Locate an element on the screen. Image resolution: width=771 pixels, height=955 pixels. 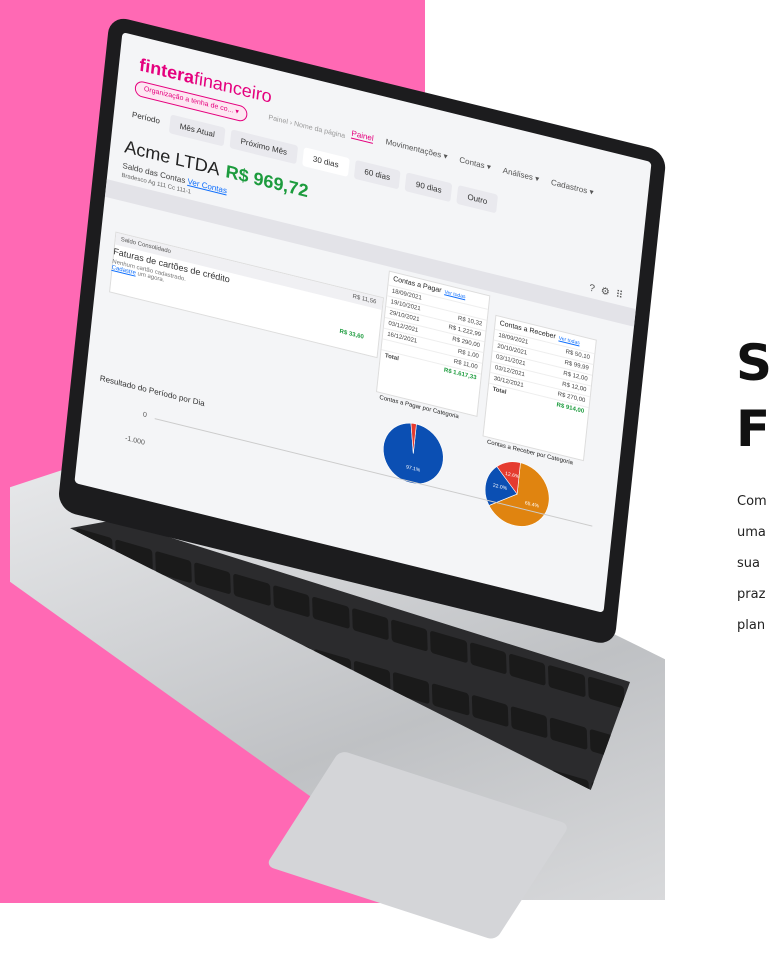
nav-analises: Análises ▾ is located at coordinates (520, 175).